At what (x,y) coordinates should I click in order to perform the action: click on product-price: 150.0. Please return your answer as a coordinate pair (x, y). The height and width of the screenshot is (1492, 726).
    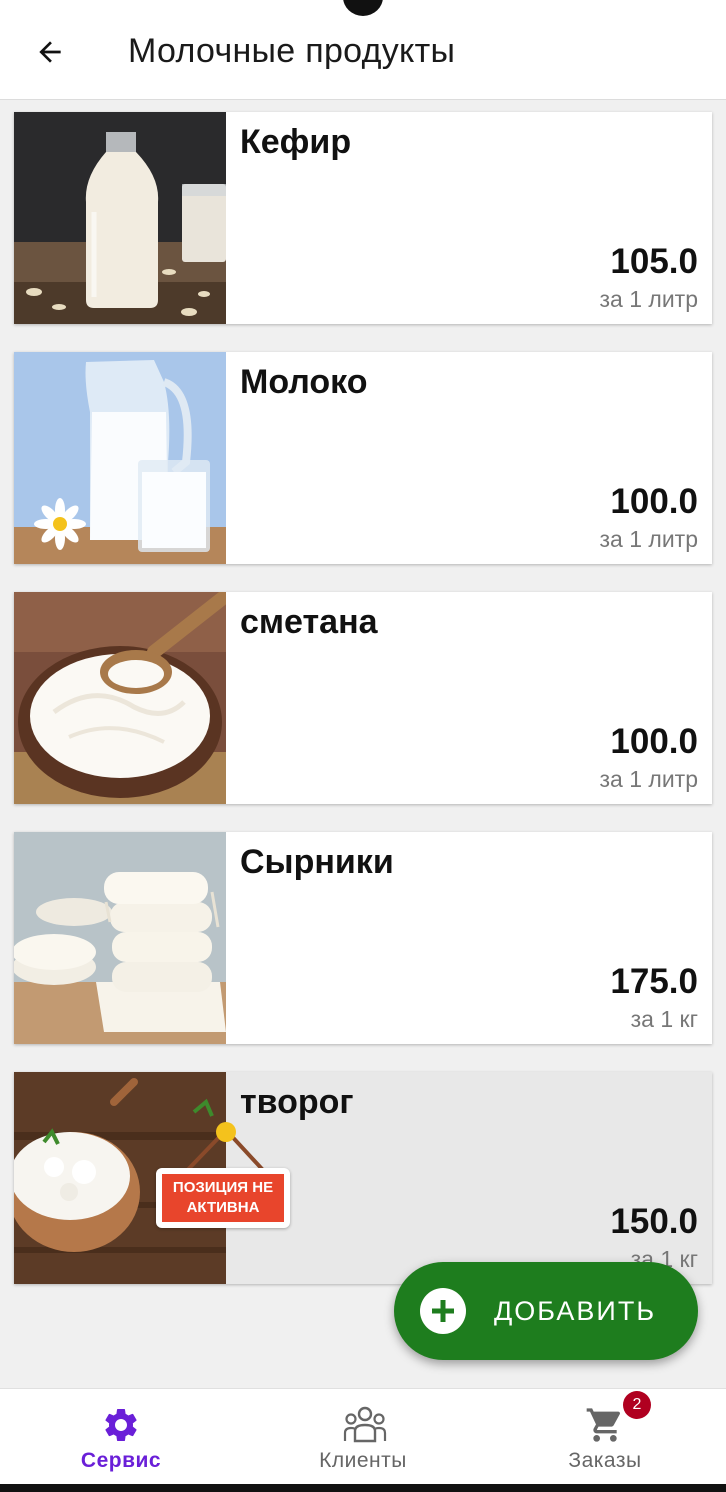
    Looking at the image, I should click on (654, 1221).